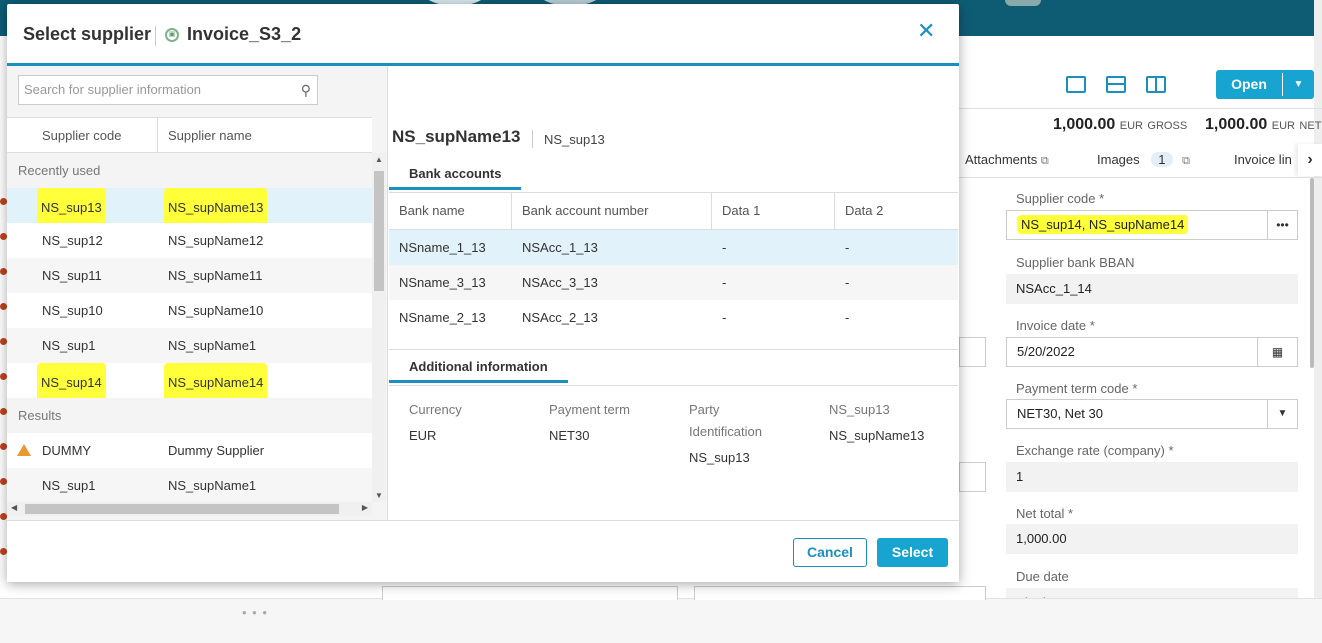  Describe the element at coordinates (926, 31) in the screenshot. I see `close-icon: ✕` at that location.